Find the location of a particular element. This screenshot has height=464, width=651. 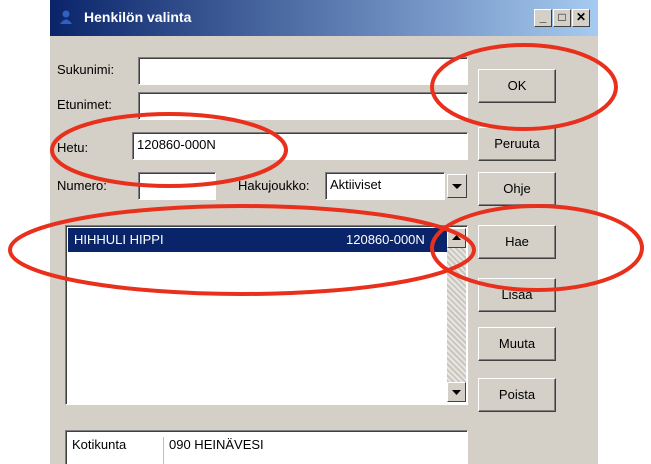

search-button: Hae is located at coordinates (517, 242).